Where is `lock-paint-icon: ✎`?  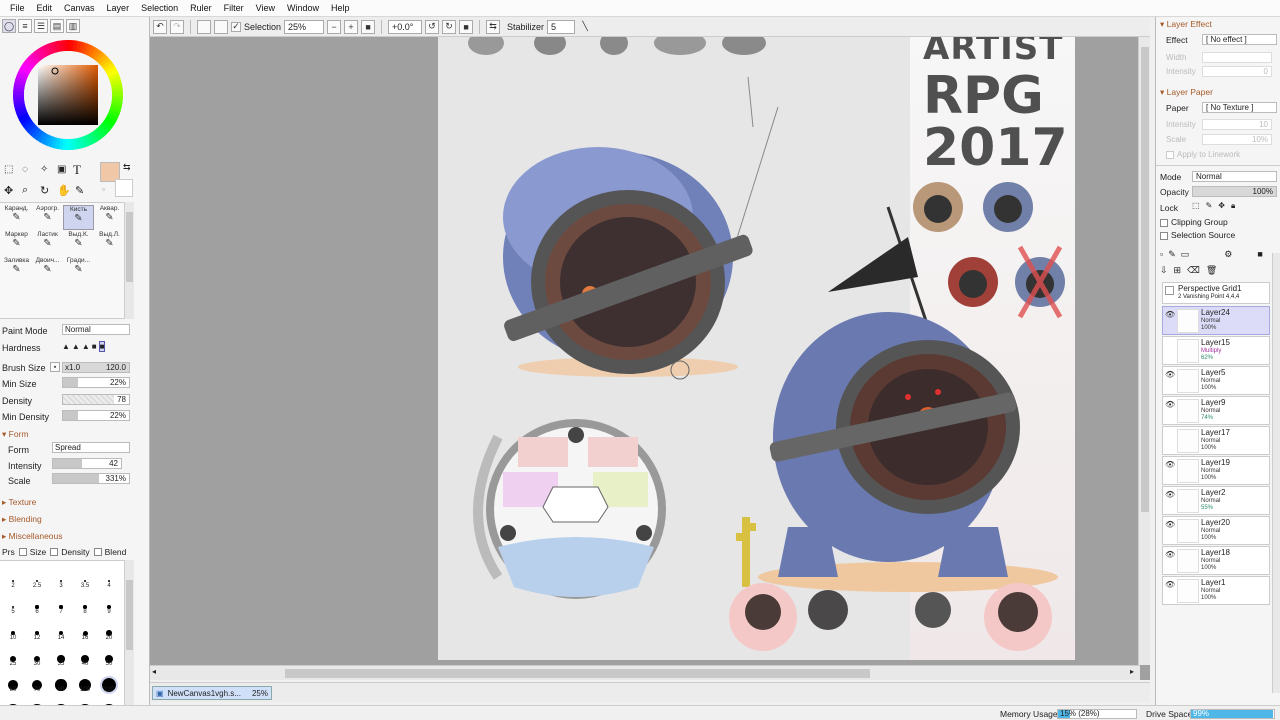
lock-paint-icon: ✎ is located at coordinates (1209, 206).